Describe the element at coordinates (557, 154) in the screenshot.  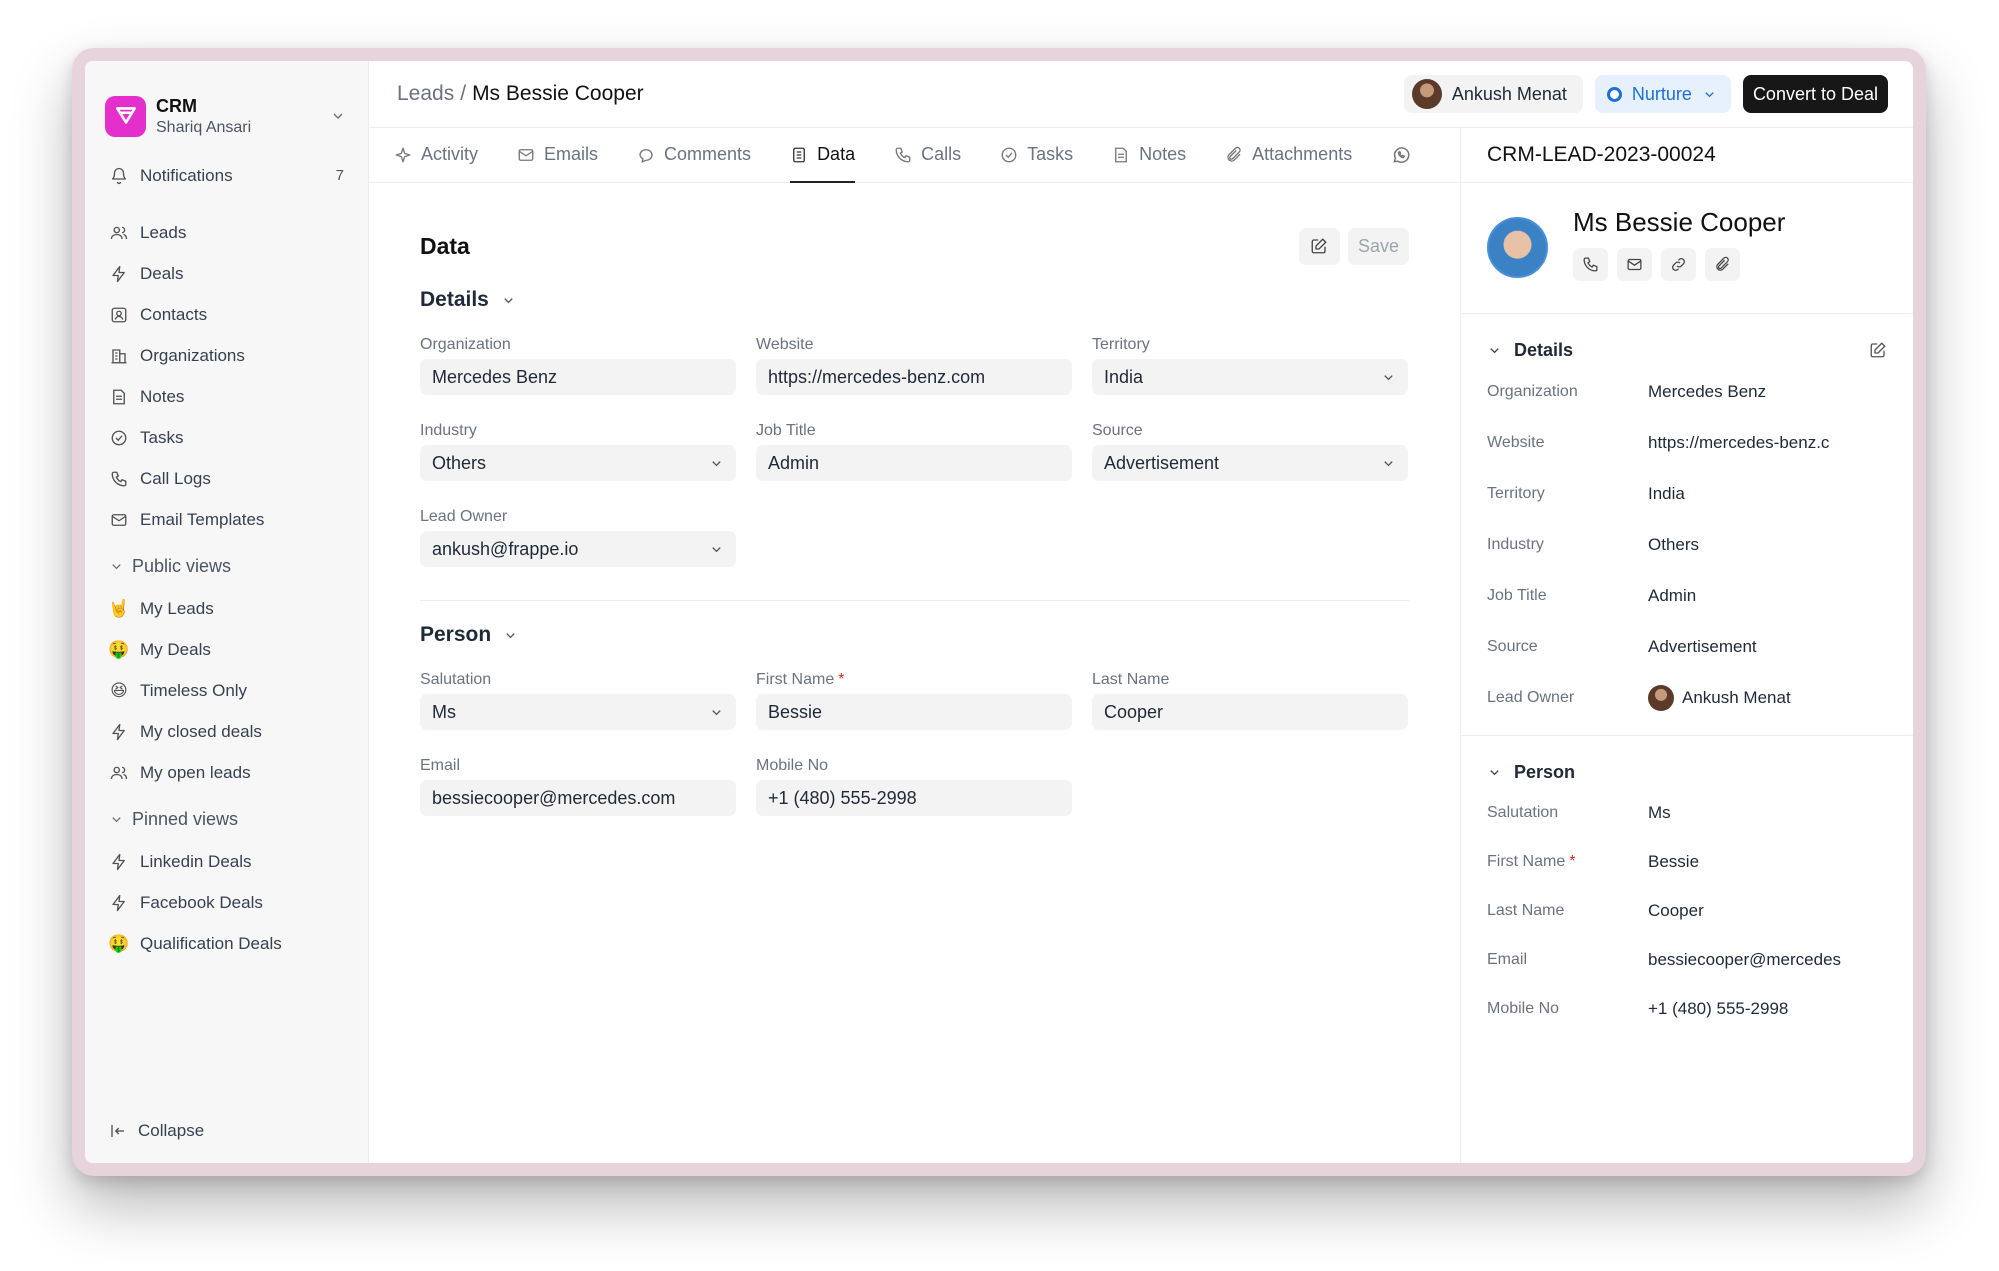
I see `tab-emails: Emails` at that location.